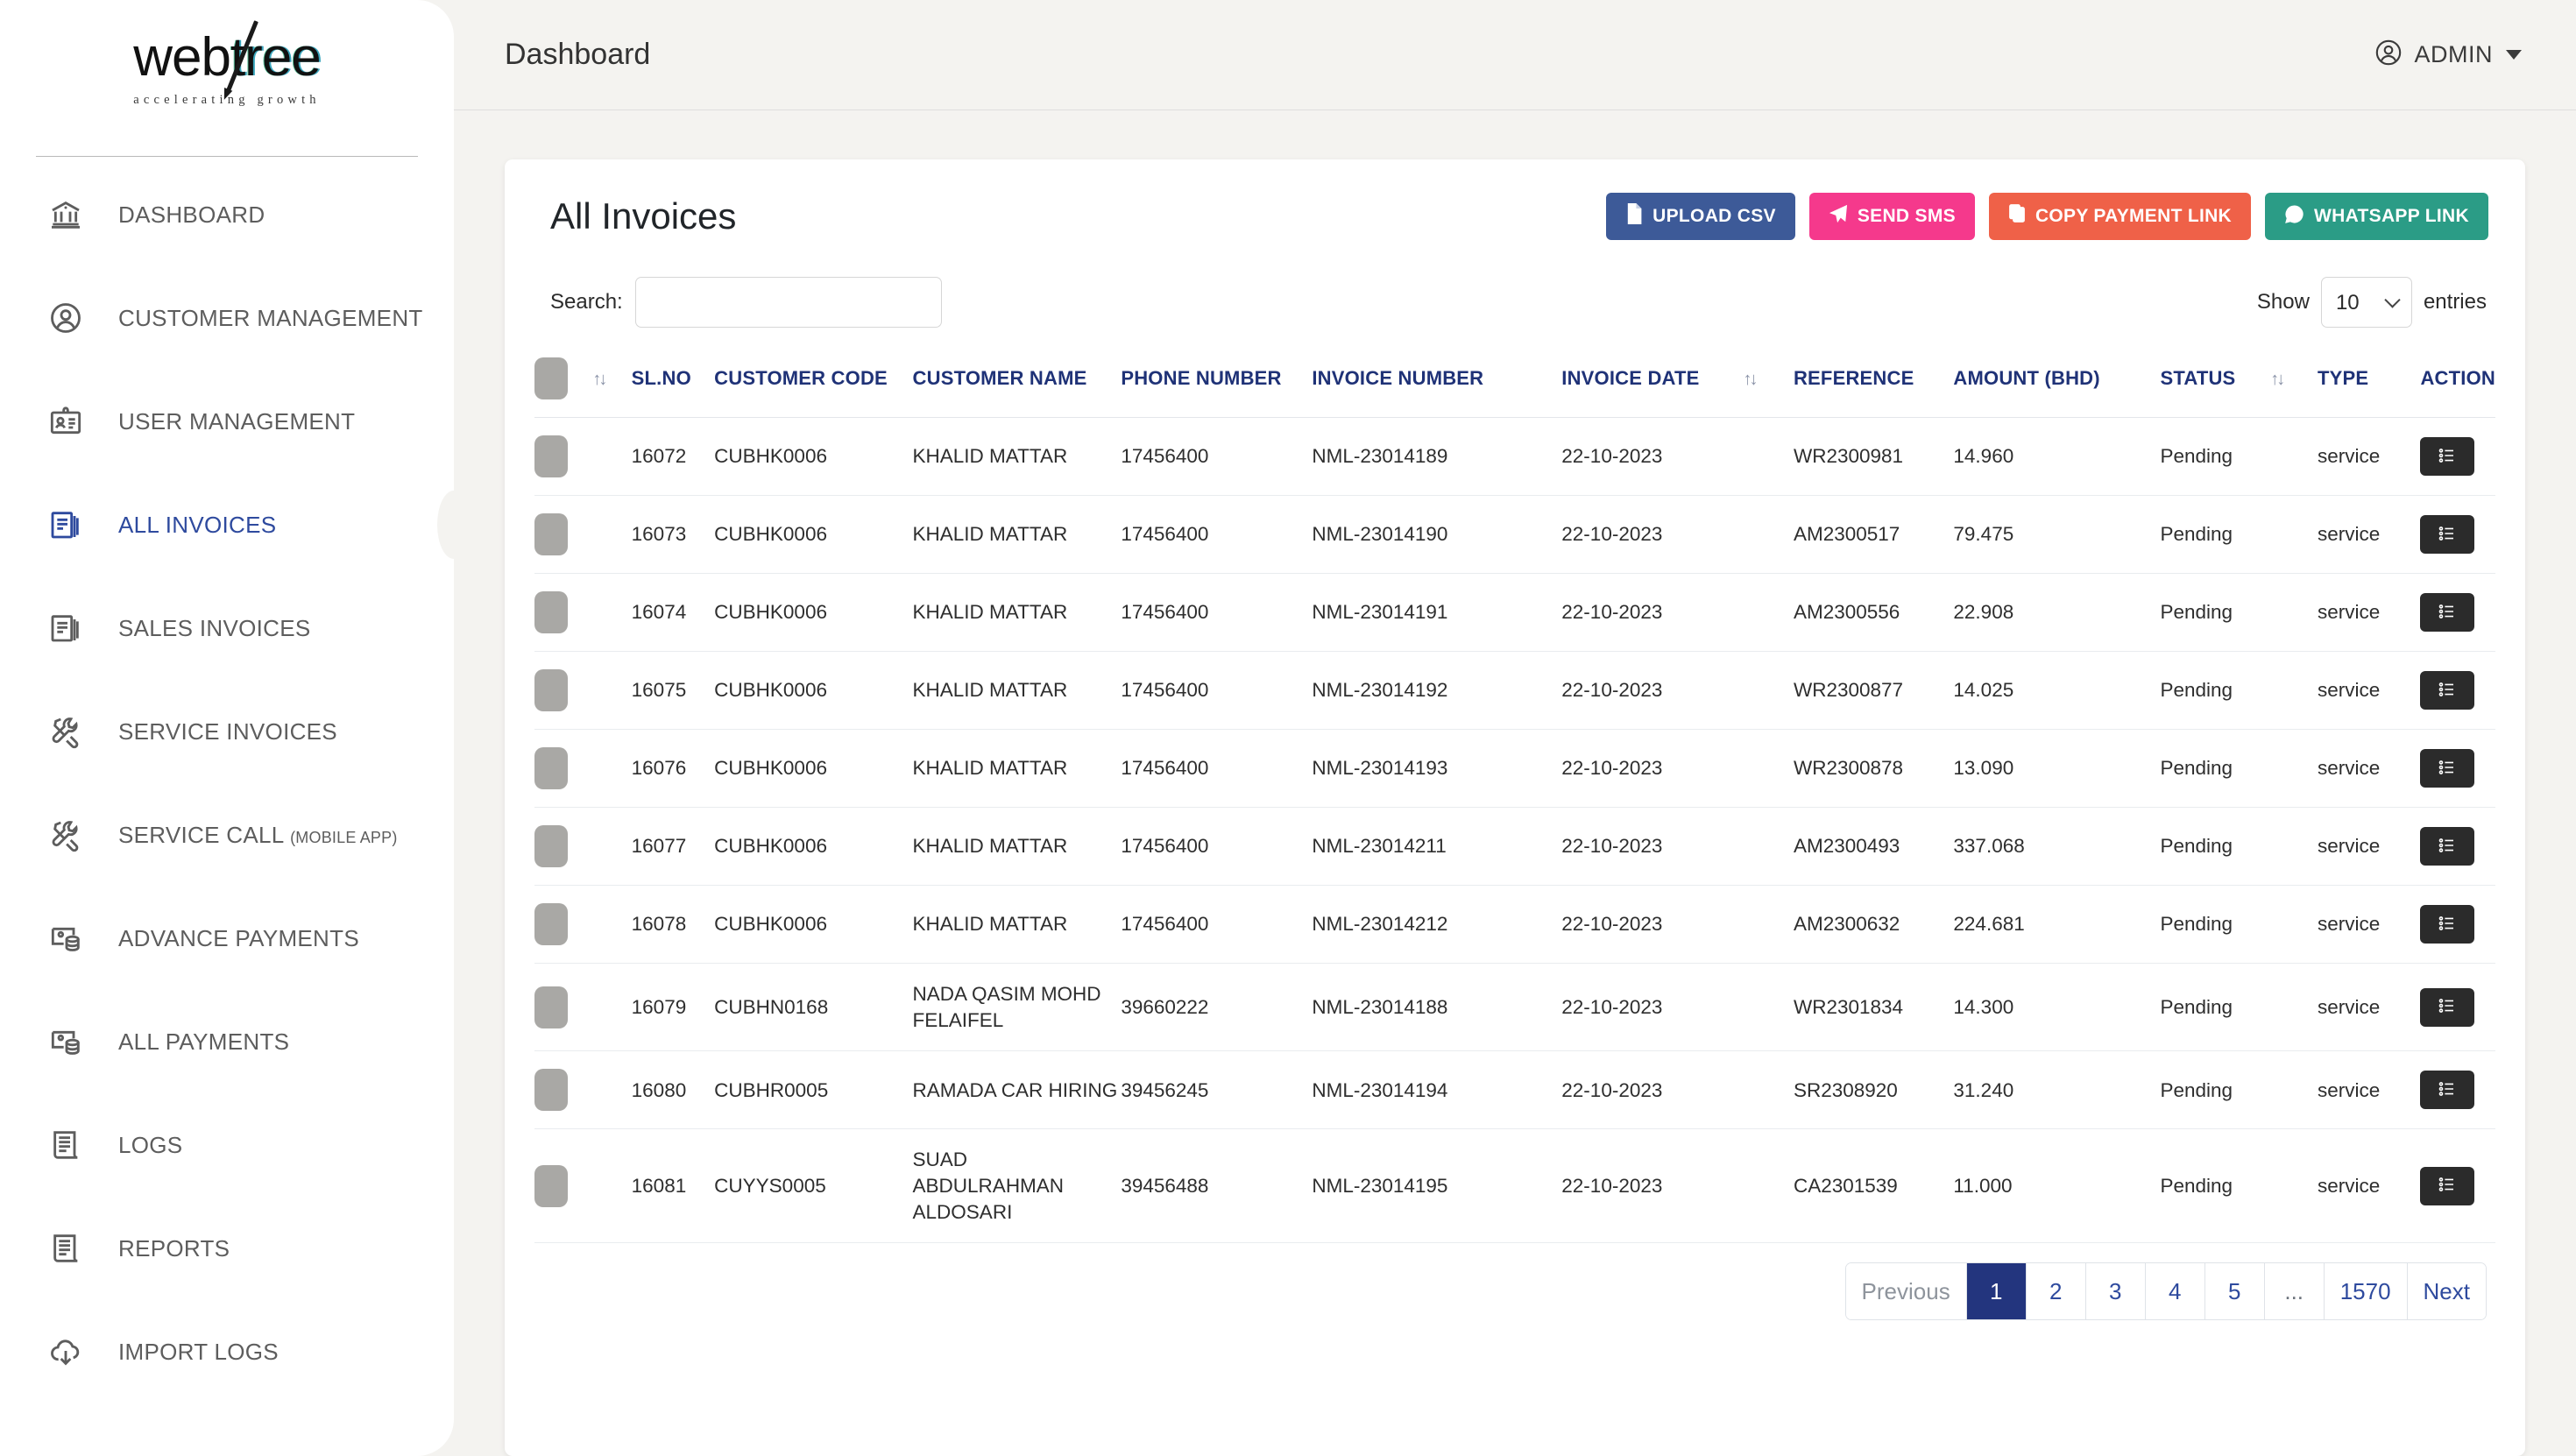  I want to click on sidebar-item-import-logs: IMPORT LOGS, so click(227, 1352).